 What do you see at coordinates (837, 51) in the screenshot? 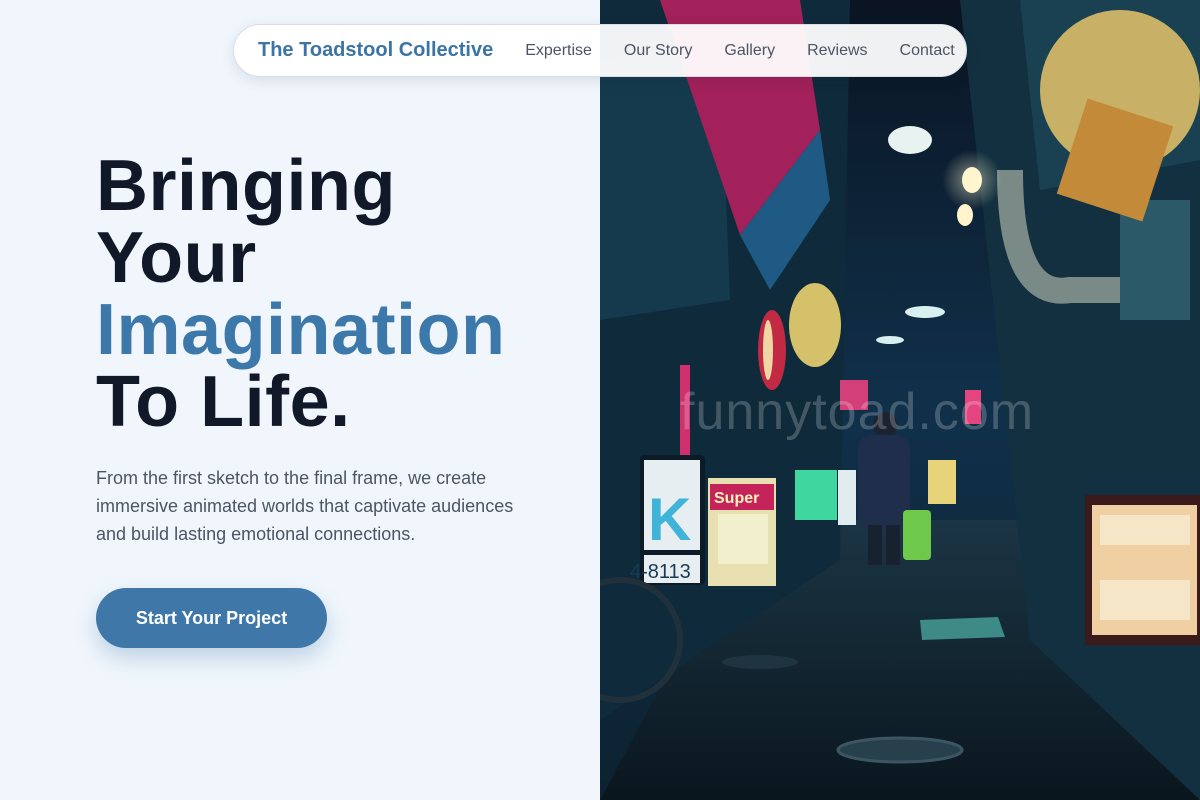
I see `nav-link-reviews: Reviews` at bounding box center [837, 51].